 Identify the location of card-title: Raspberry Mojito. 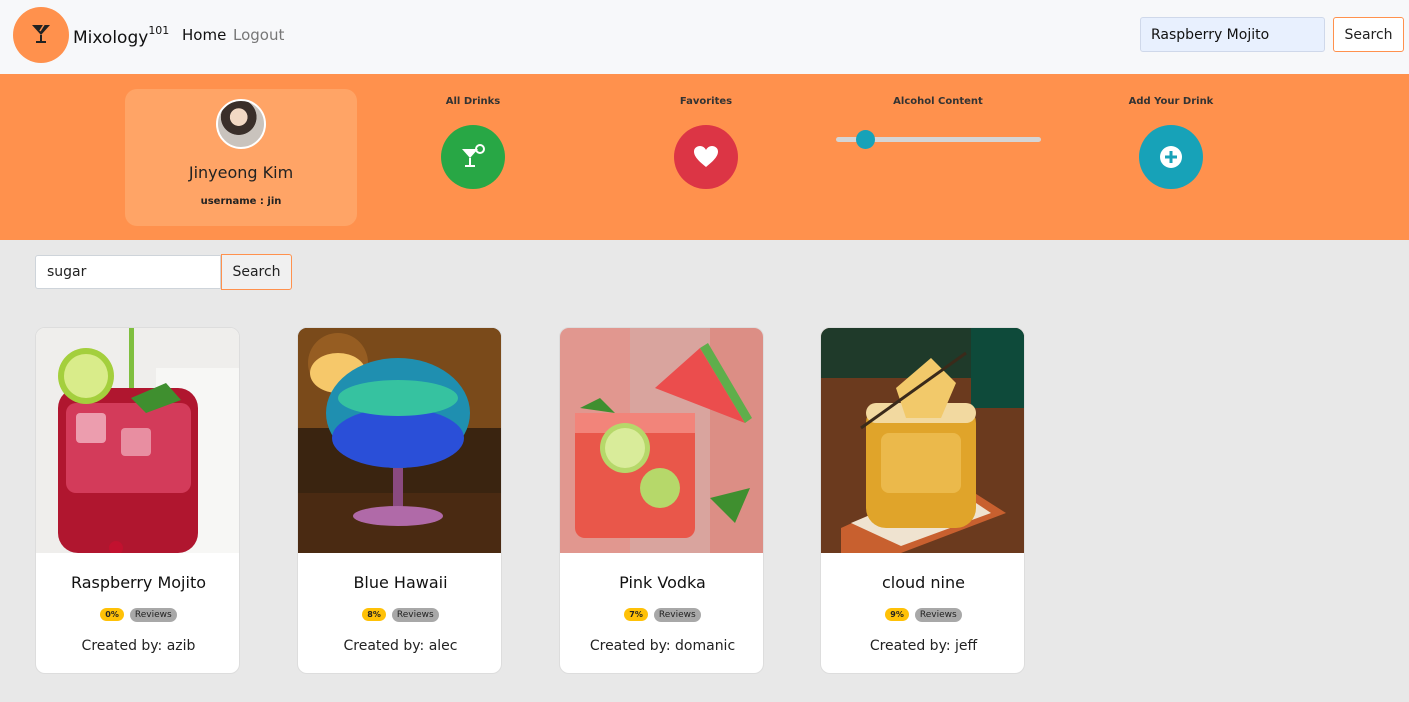
(138, 582).